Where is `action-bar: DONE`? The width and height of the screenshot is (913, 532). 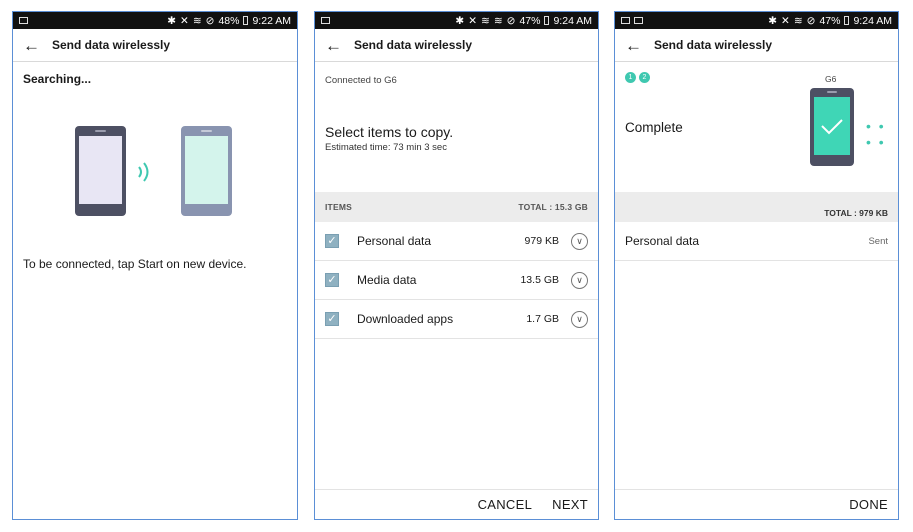
action-bar: DONE is located at coordinates (756, 504).